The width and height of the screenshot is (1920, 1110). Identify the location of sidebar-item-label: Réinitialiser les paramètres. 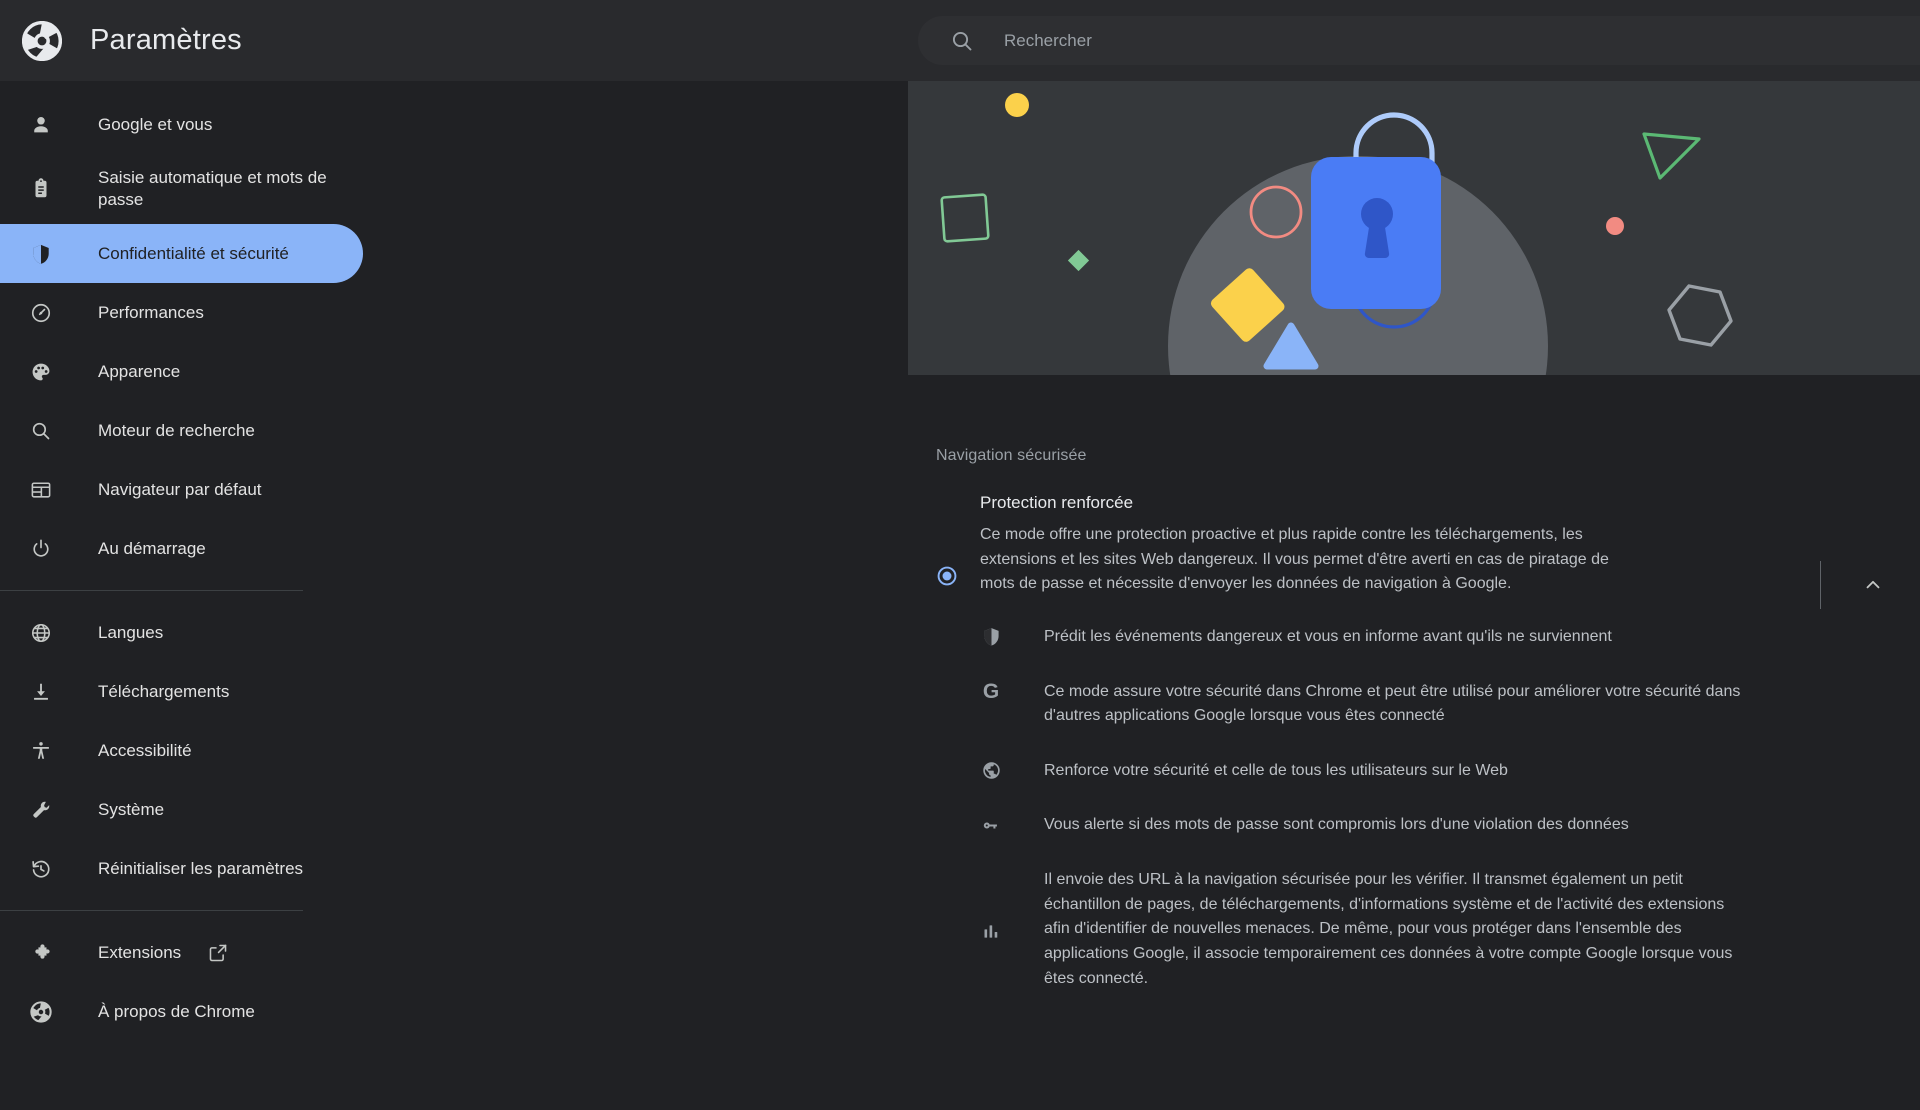
(201, 868).